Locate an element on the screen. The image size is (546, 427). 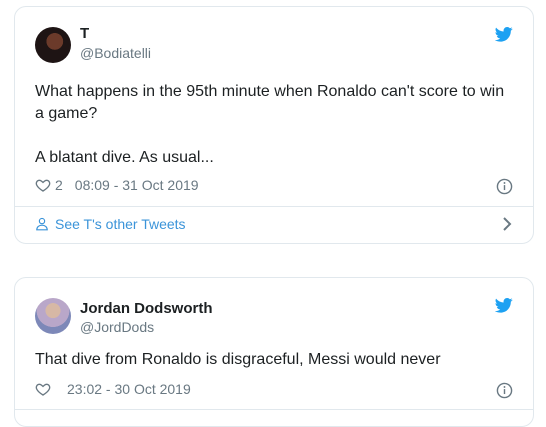
tweet-meta: 23:02 - 30 Oct 2019 is located at coordinates (113, 389).